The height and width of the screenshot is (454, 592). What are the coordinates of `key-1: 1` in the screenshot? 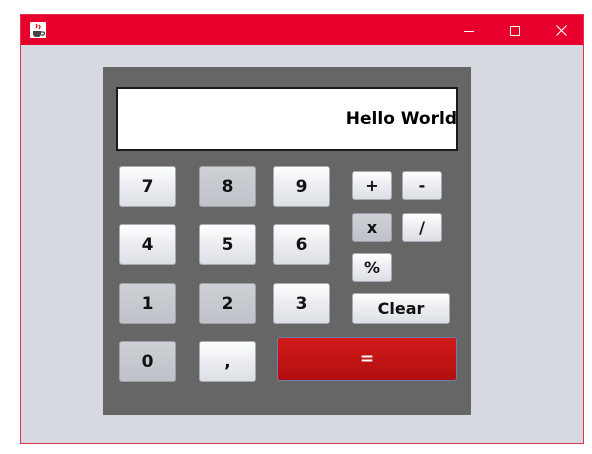 It's located at (147, 303).